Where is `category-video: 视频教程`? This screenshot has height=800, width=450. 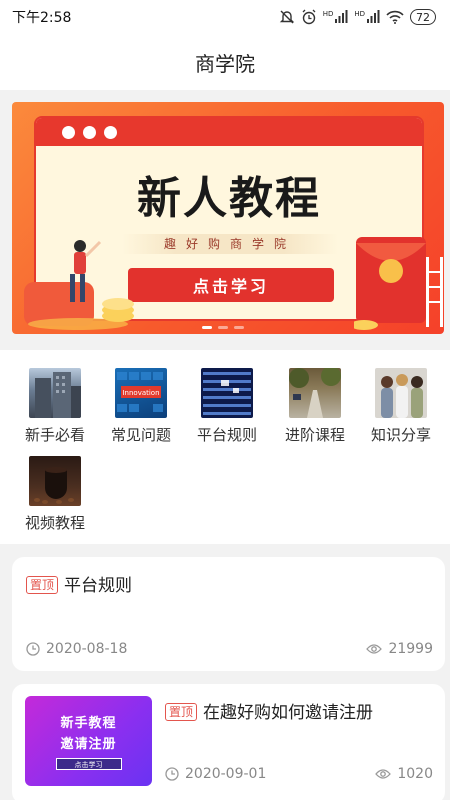
category-video: 视频教程 is located at coordinates (55, 494).